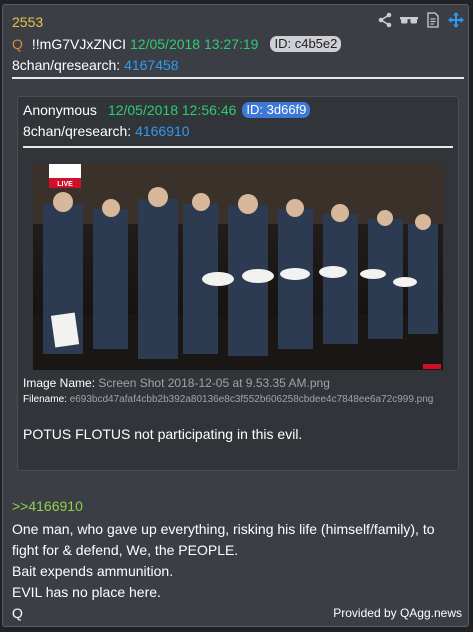 This screenshot has height=632, width=473. I want to click on tripcode: !!mG7VJxZNCI, so click(79, 44).